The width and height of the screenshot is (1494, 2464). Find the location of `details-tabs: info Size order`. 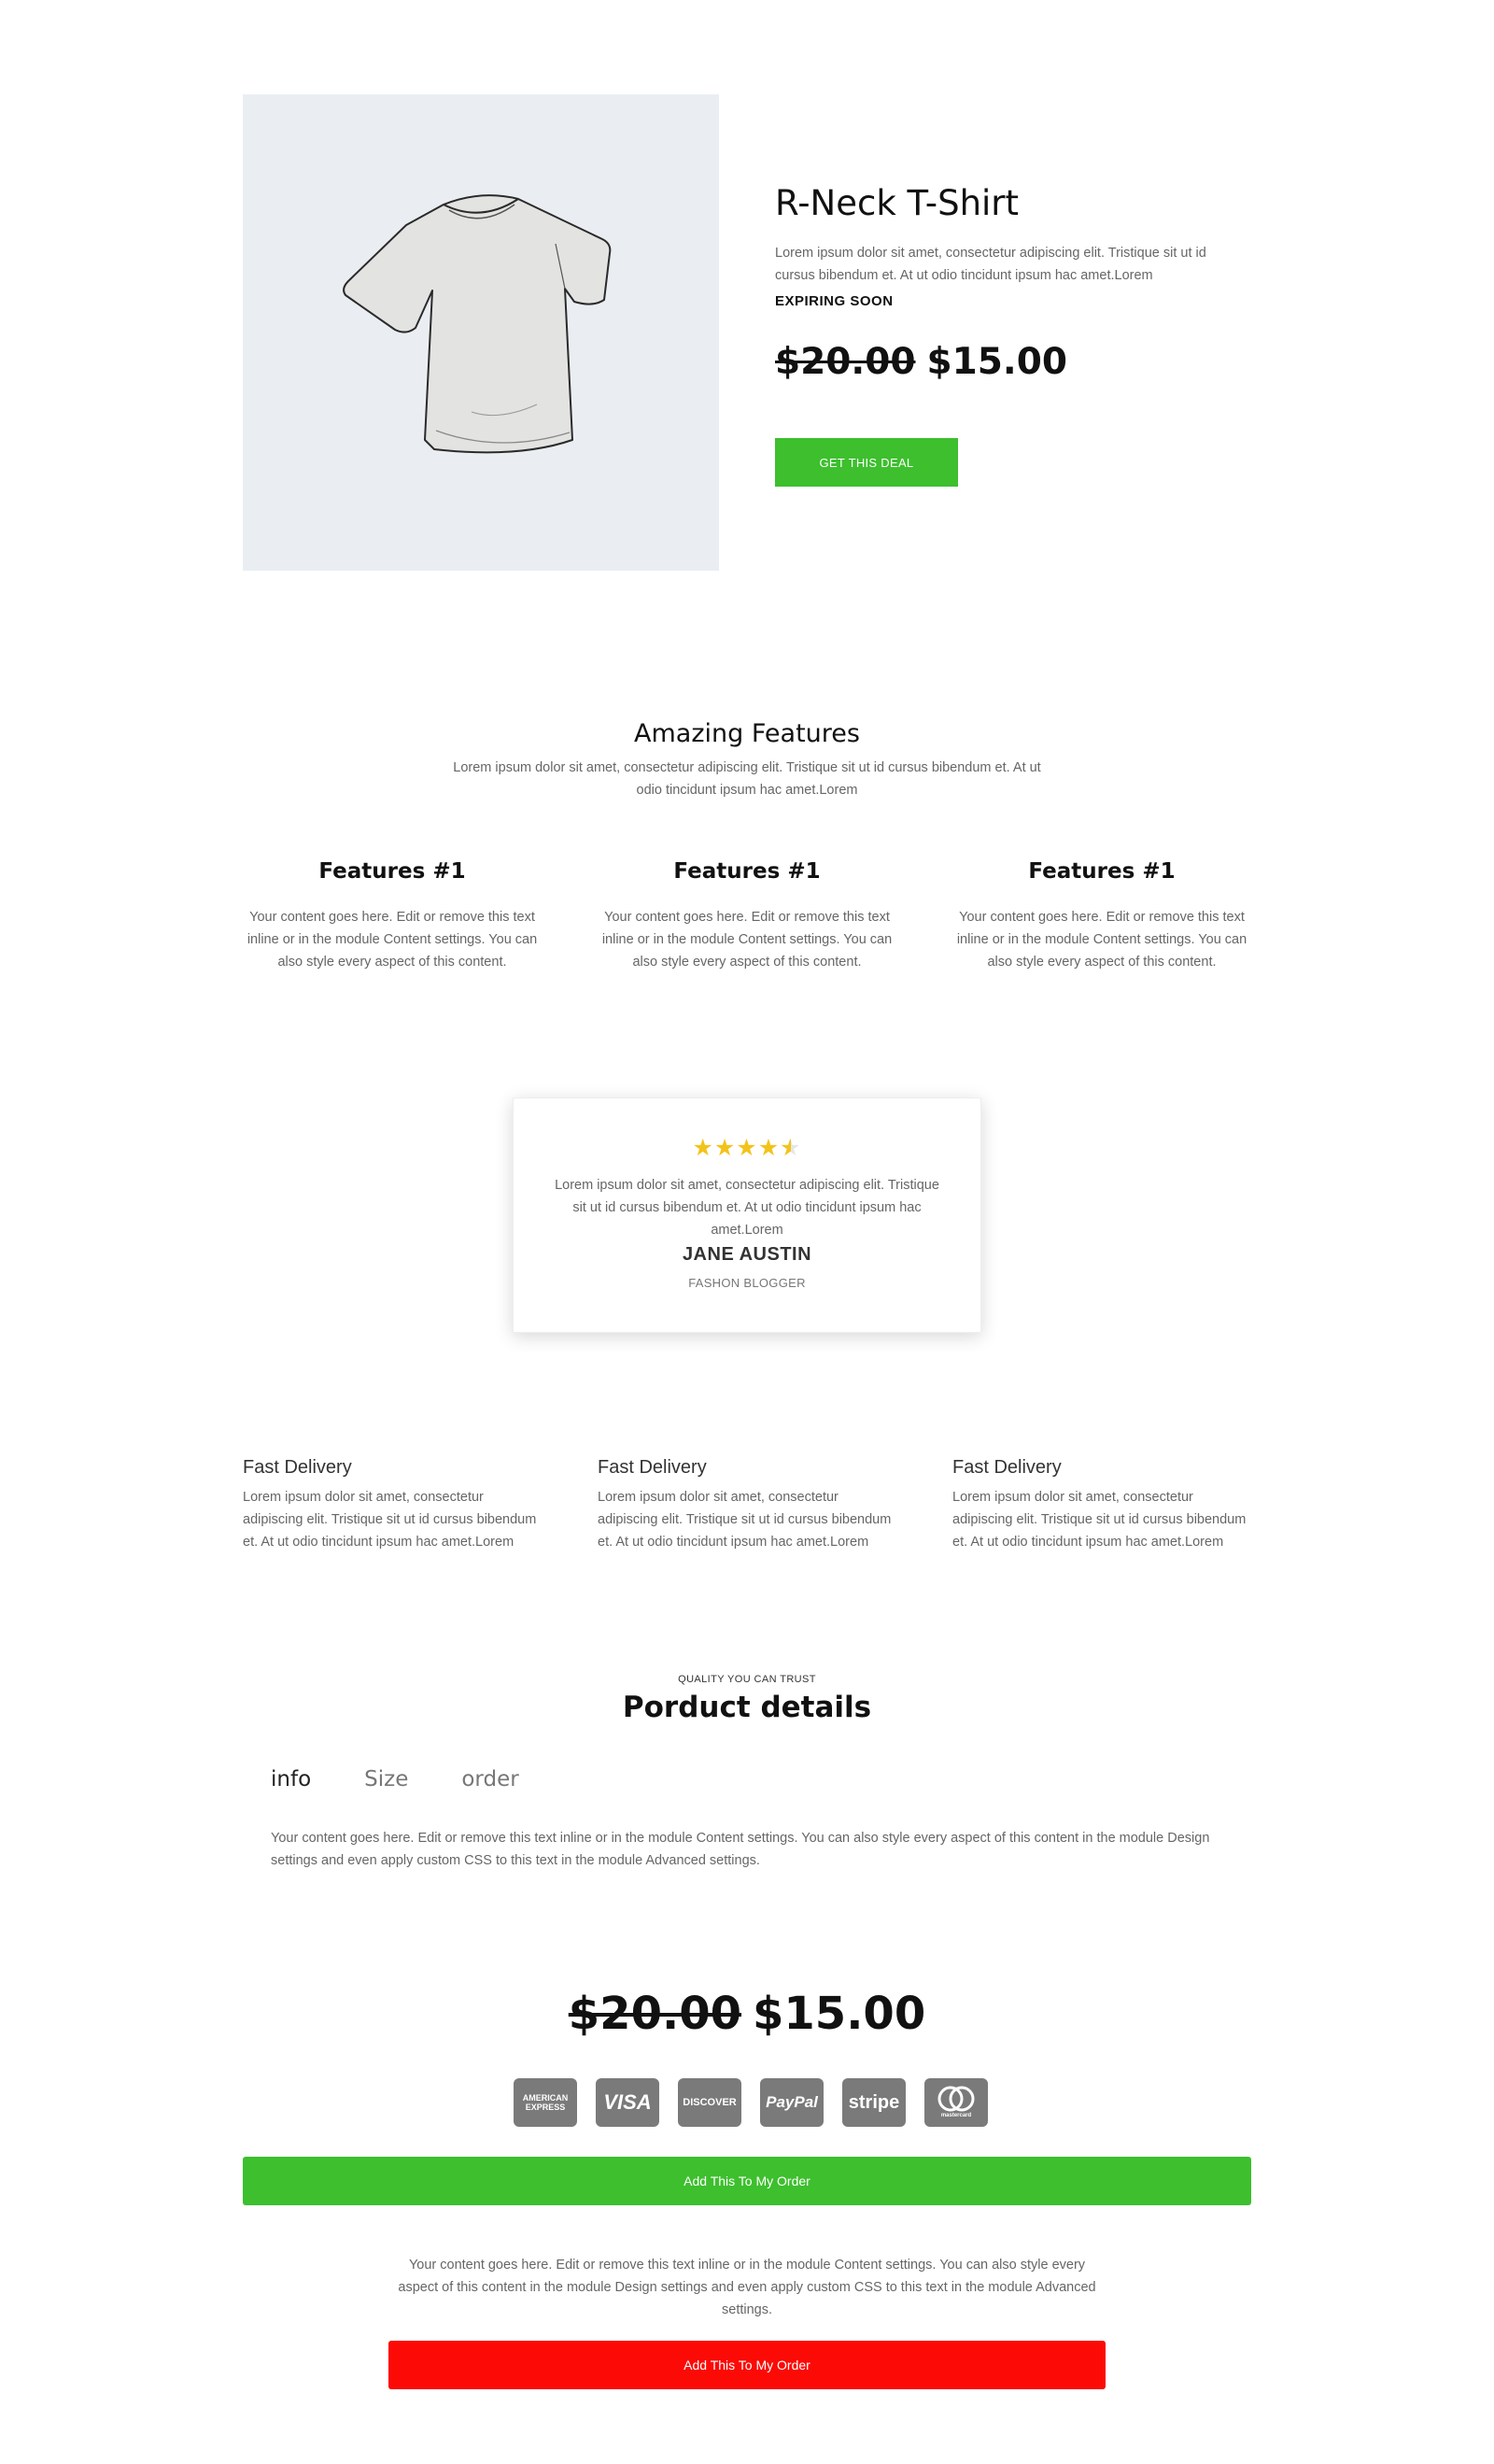

details-tabs: info Size order is located at coordinates (421, 1779).